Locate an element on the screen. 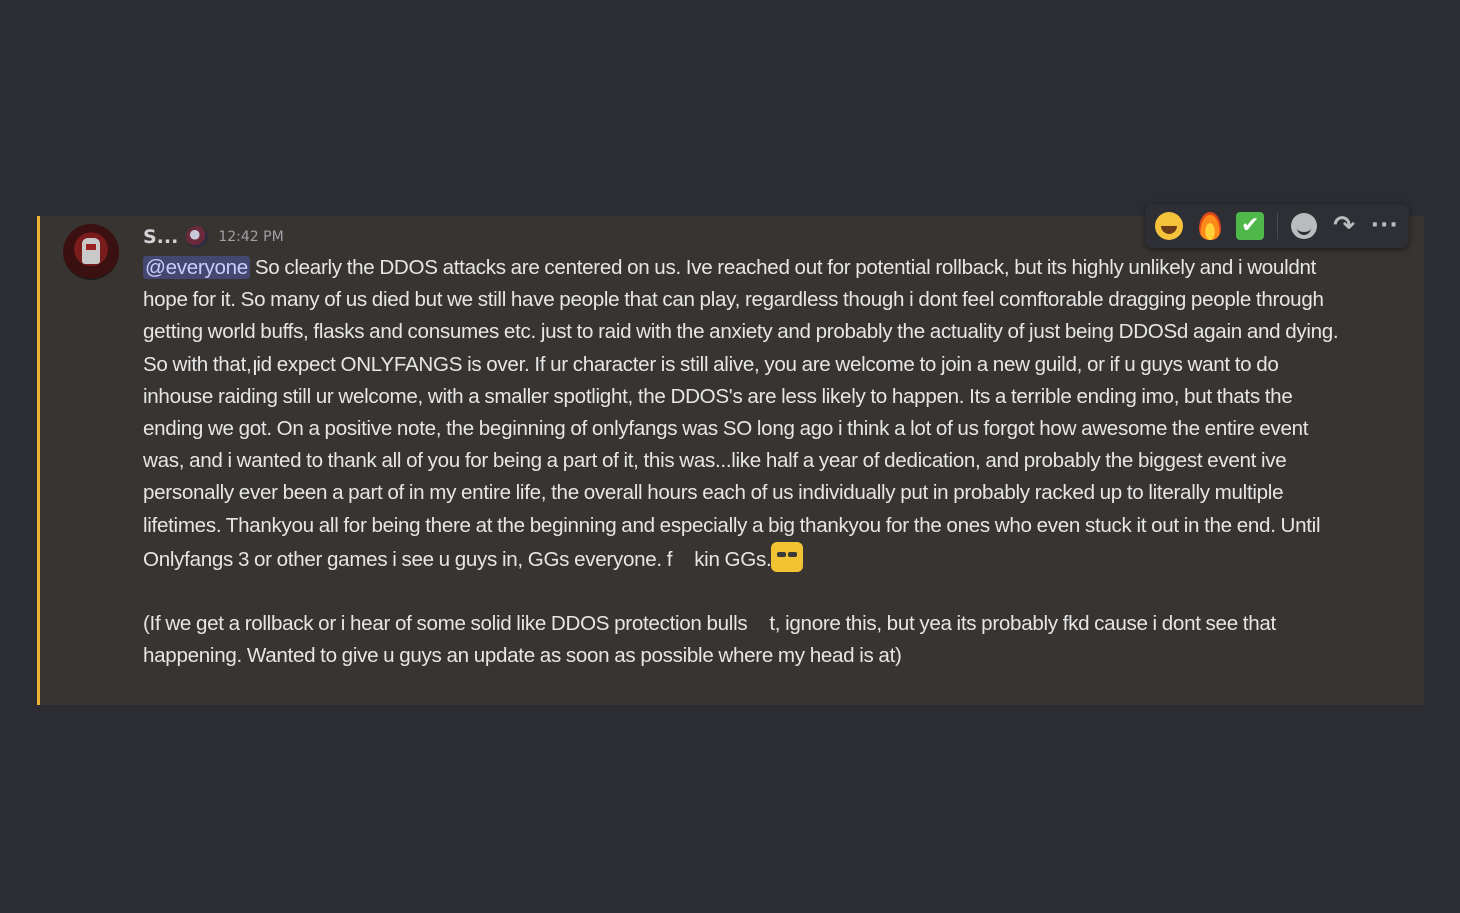 The height and width of the screenshot is (913, 1460). more-options-button: ··· is located at coordinates (1384, 226).